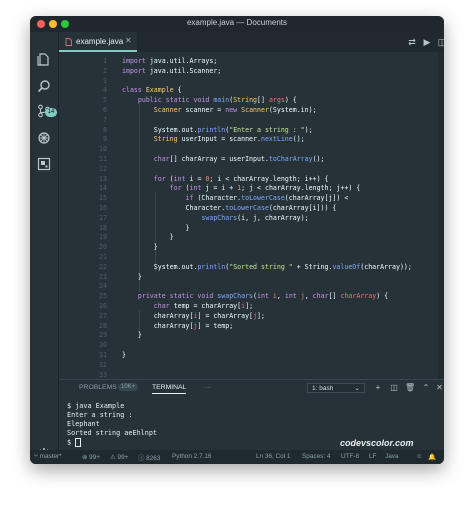  What do you see at coordinates (103, 168) in the screenshot?
I see `line-number: 12` at bounding box center [103, 168].